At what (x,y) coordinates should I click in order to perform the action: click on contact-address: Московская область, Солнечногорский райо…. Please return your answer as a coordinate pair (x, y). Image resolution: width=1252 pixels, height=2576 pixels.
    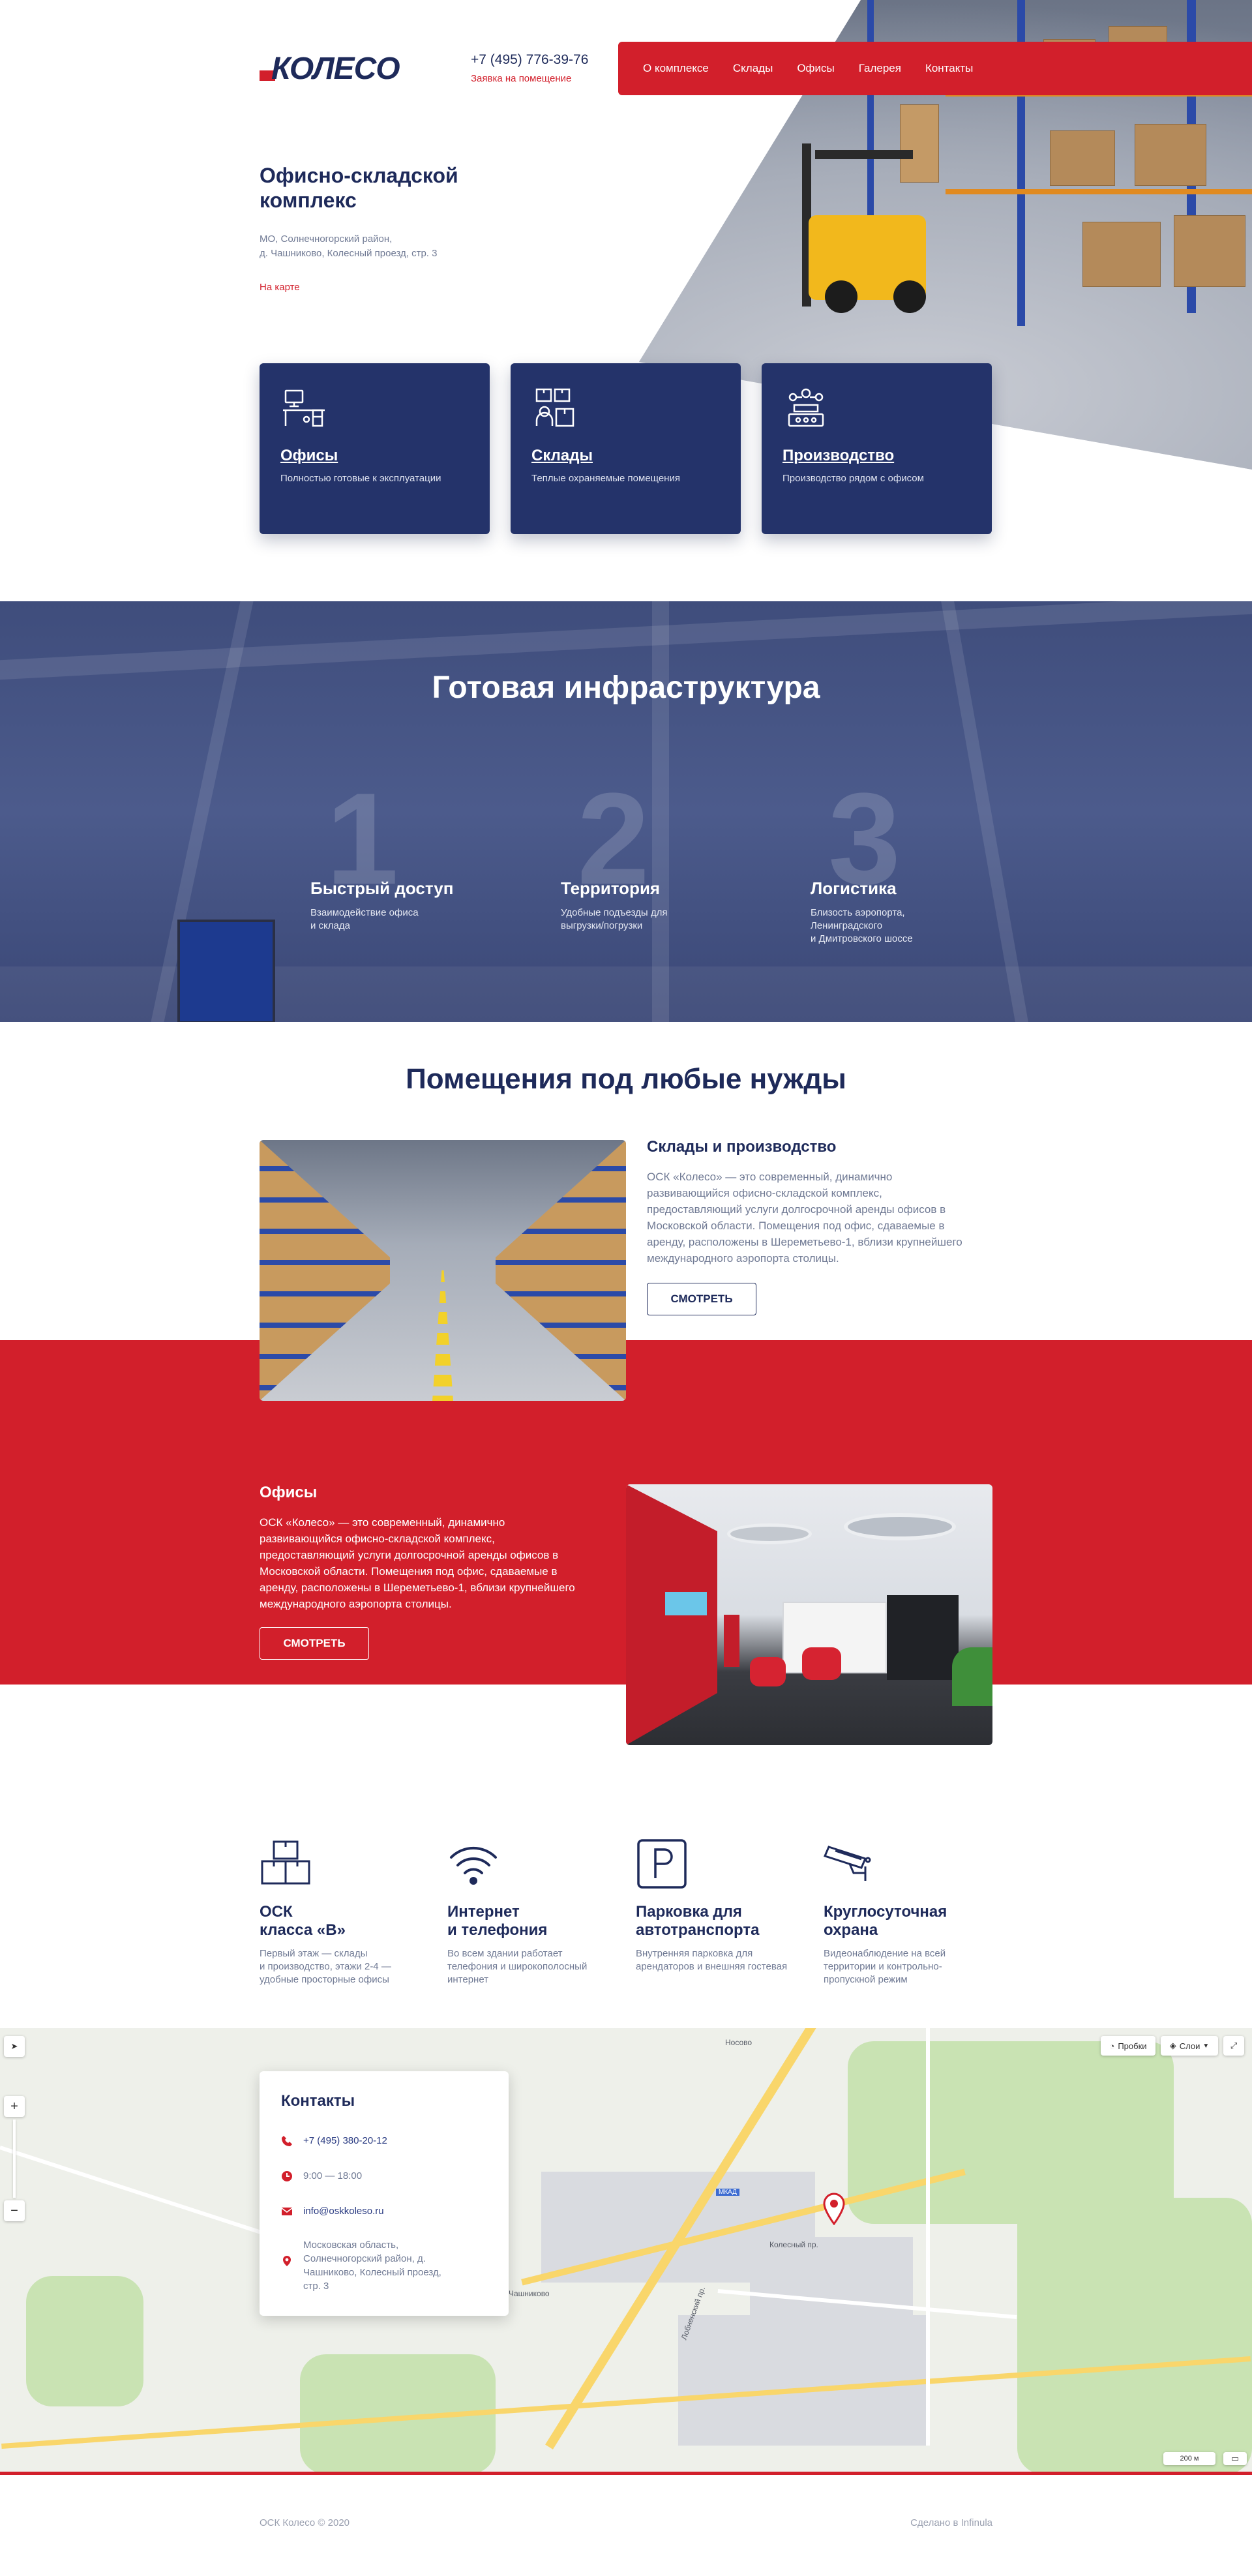
    Looking at the image, I should click on (372, 2265).